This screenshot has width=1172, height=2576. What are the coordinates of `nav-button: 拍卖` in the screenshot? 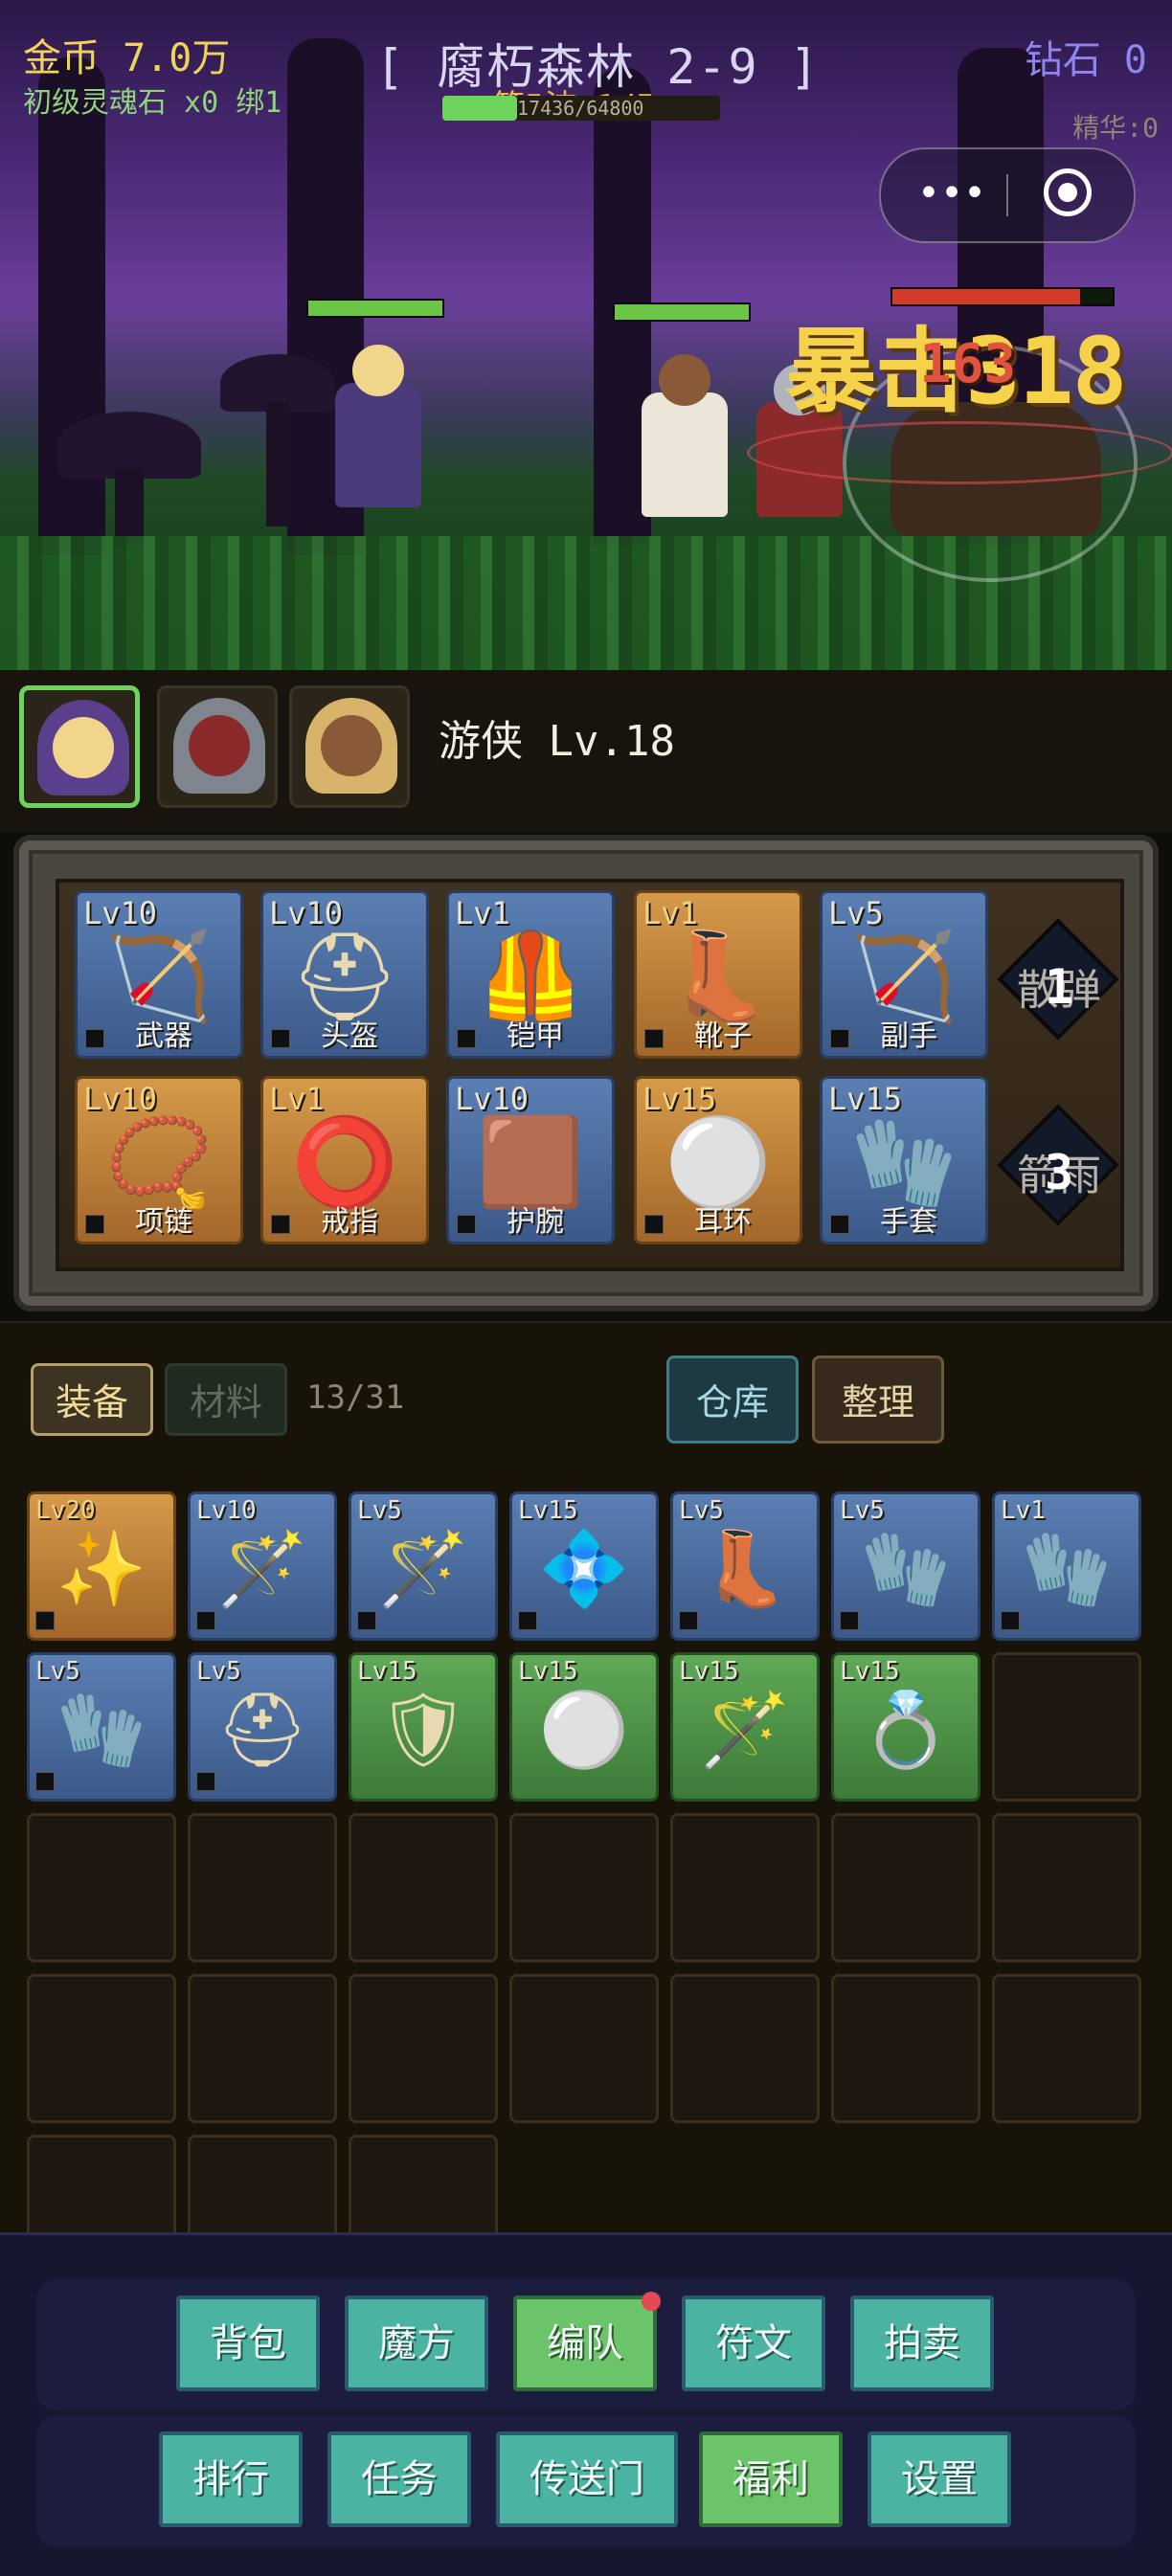 It's located at (922, 2343).